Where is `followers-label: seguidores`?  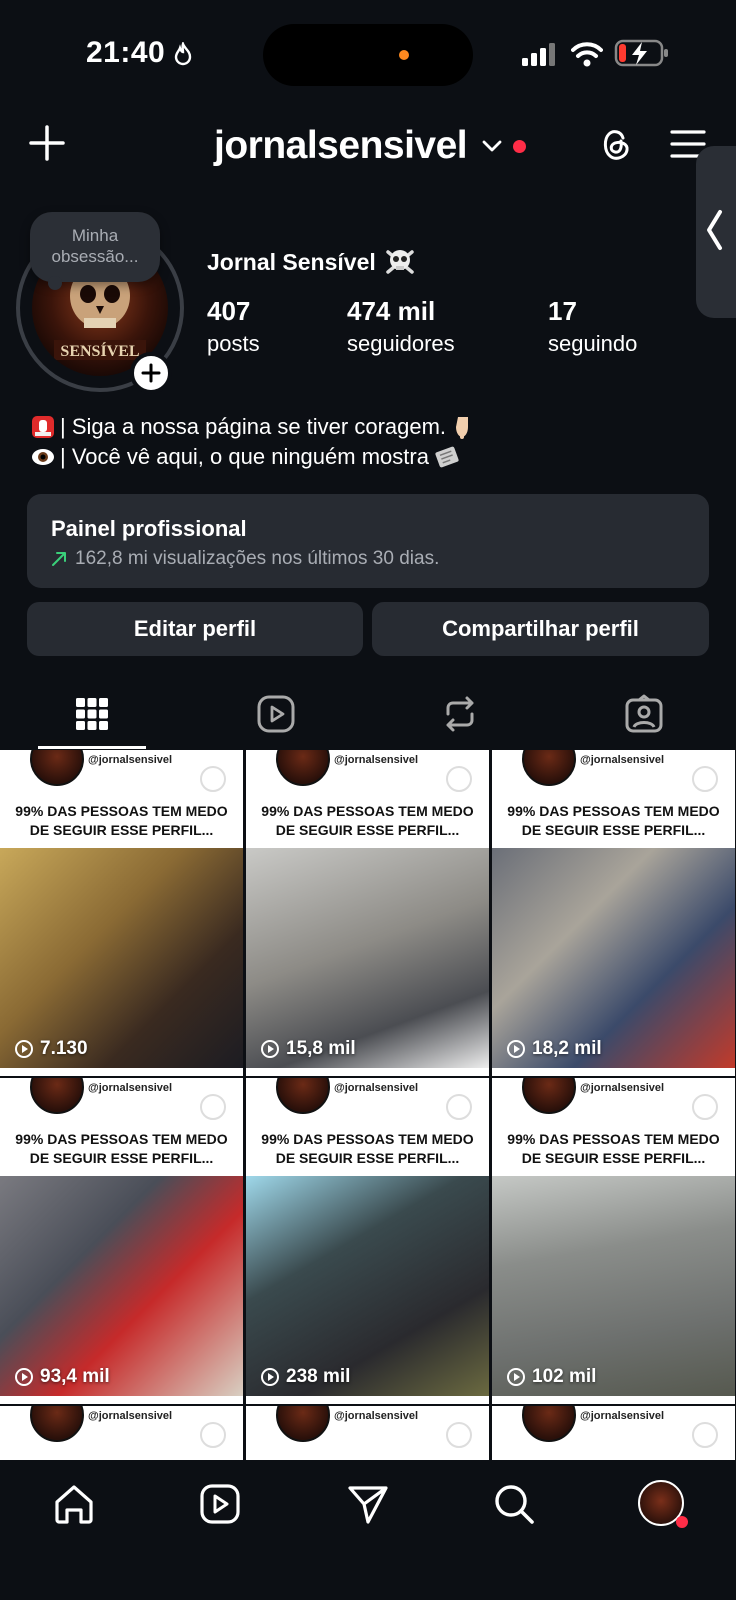 followers-label: seguidores is located at coordinates (401, 343).